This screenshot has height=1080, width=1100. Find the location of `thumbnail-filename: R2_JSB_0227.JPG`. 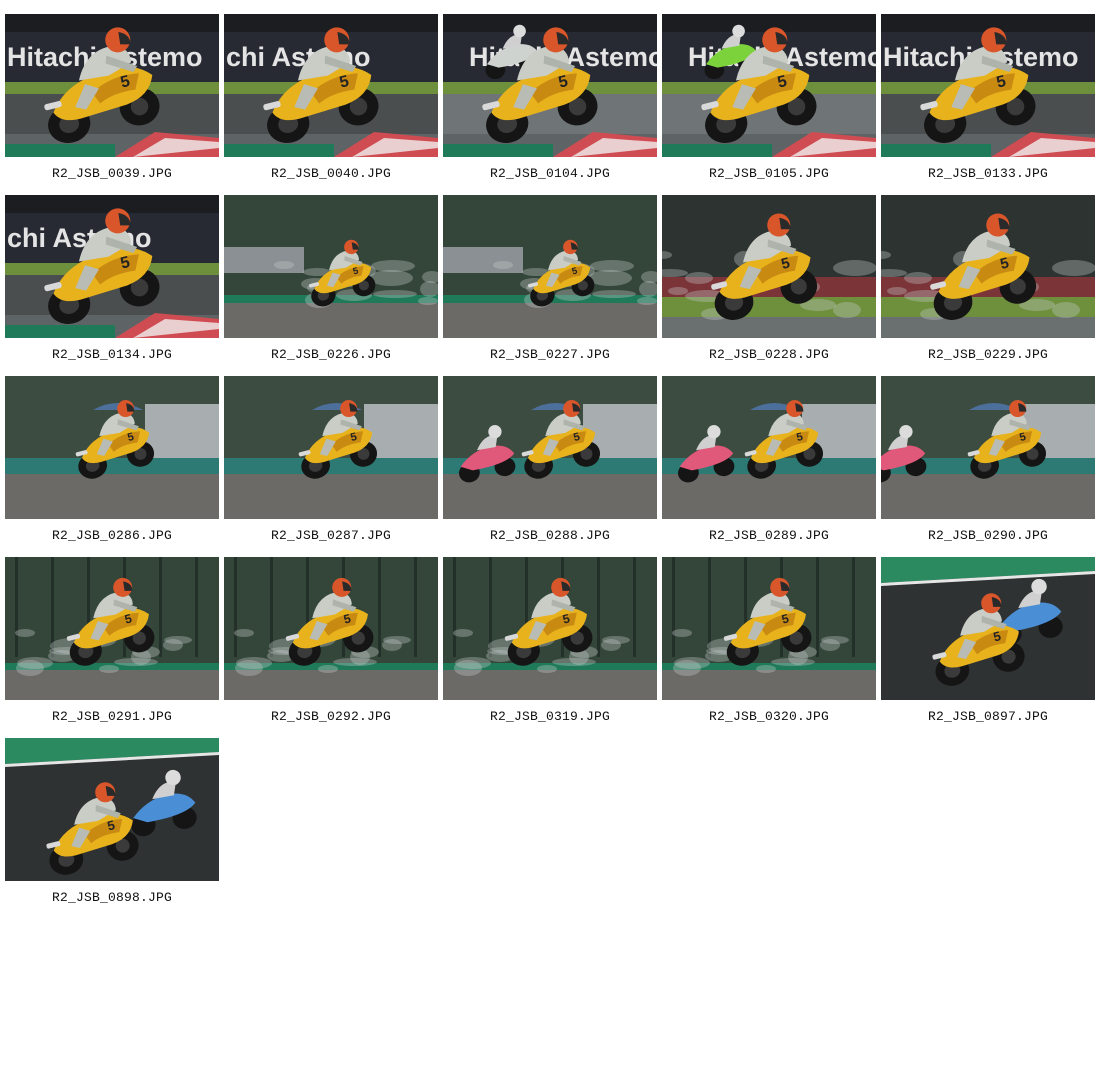

thumbnail-filename: R2_JSB_0227.JPG is located at coordinates (550, 354).